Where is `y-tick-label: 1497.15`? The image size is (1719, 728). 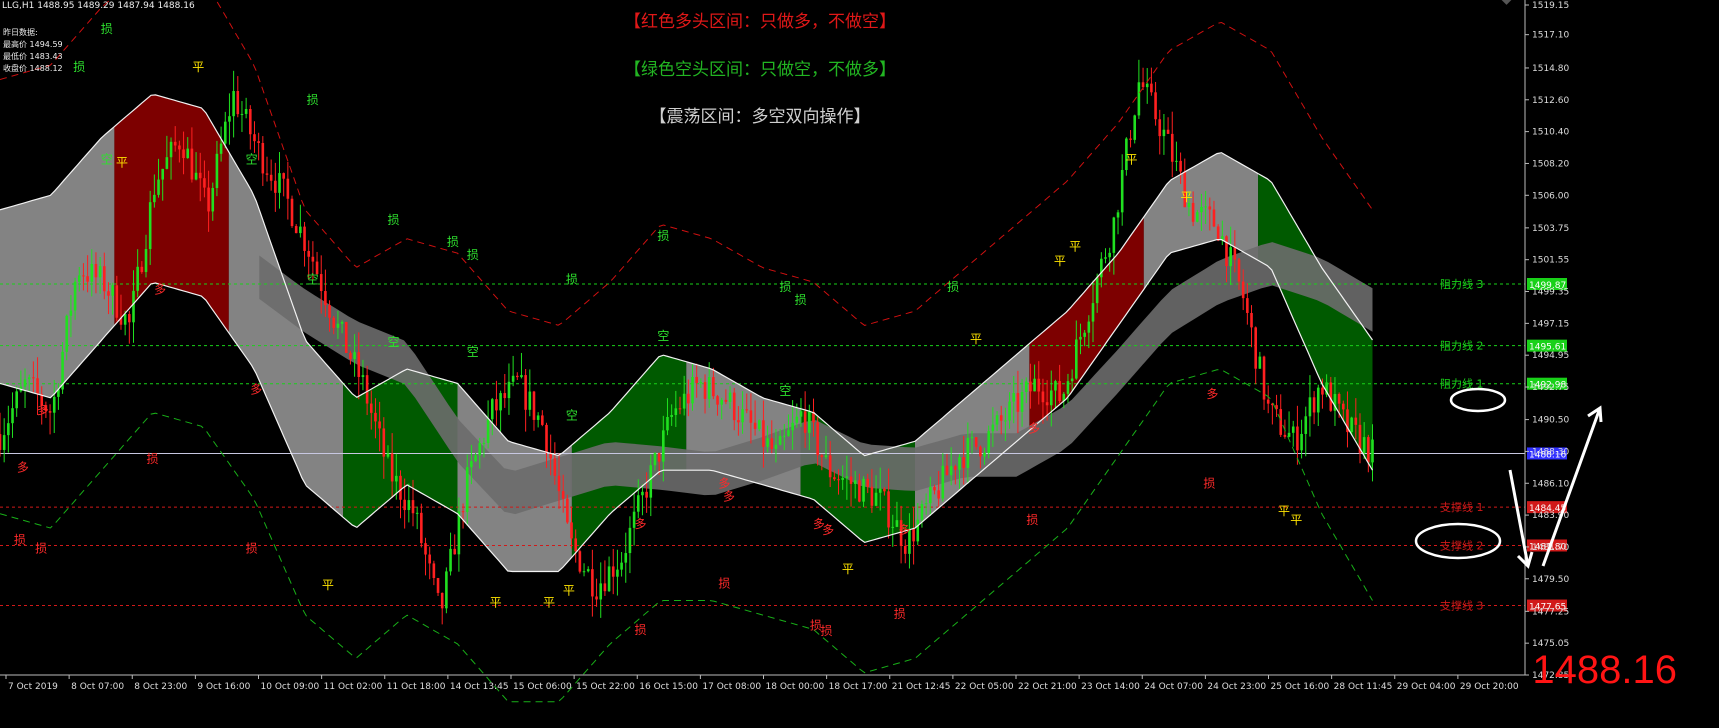
y-tick-label: 1497.15 is located at coordinates (1550, 324).